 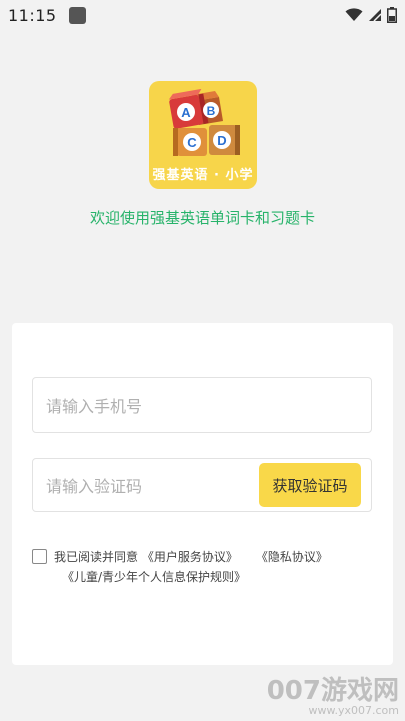 What do you see at coordinates (32, 15) in the screenshot?
I see `status-time: 11:15` at bounding box center [32, 15].